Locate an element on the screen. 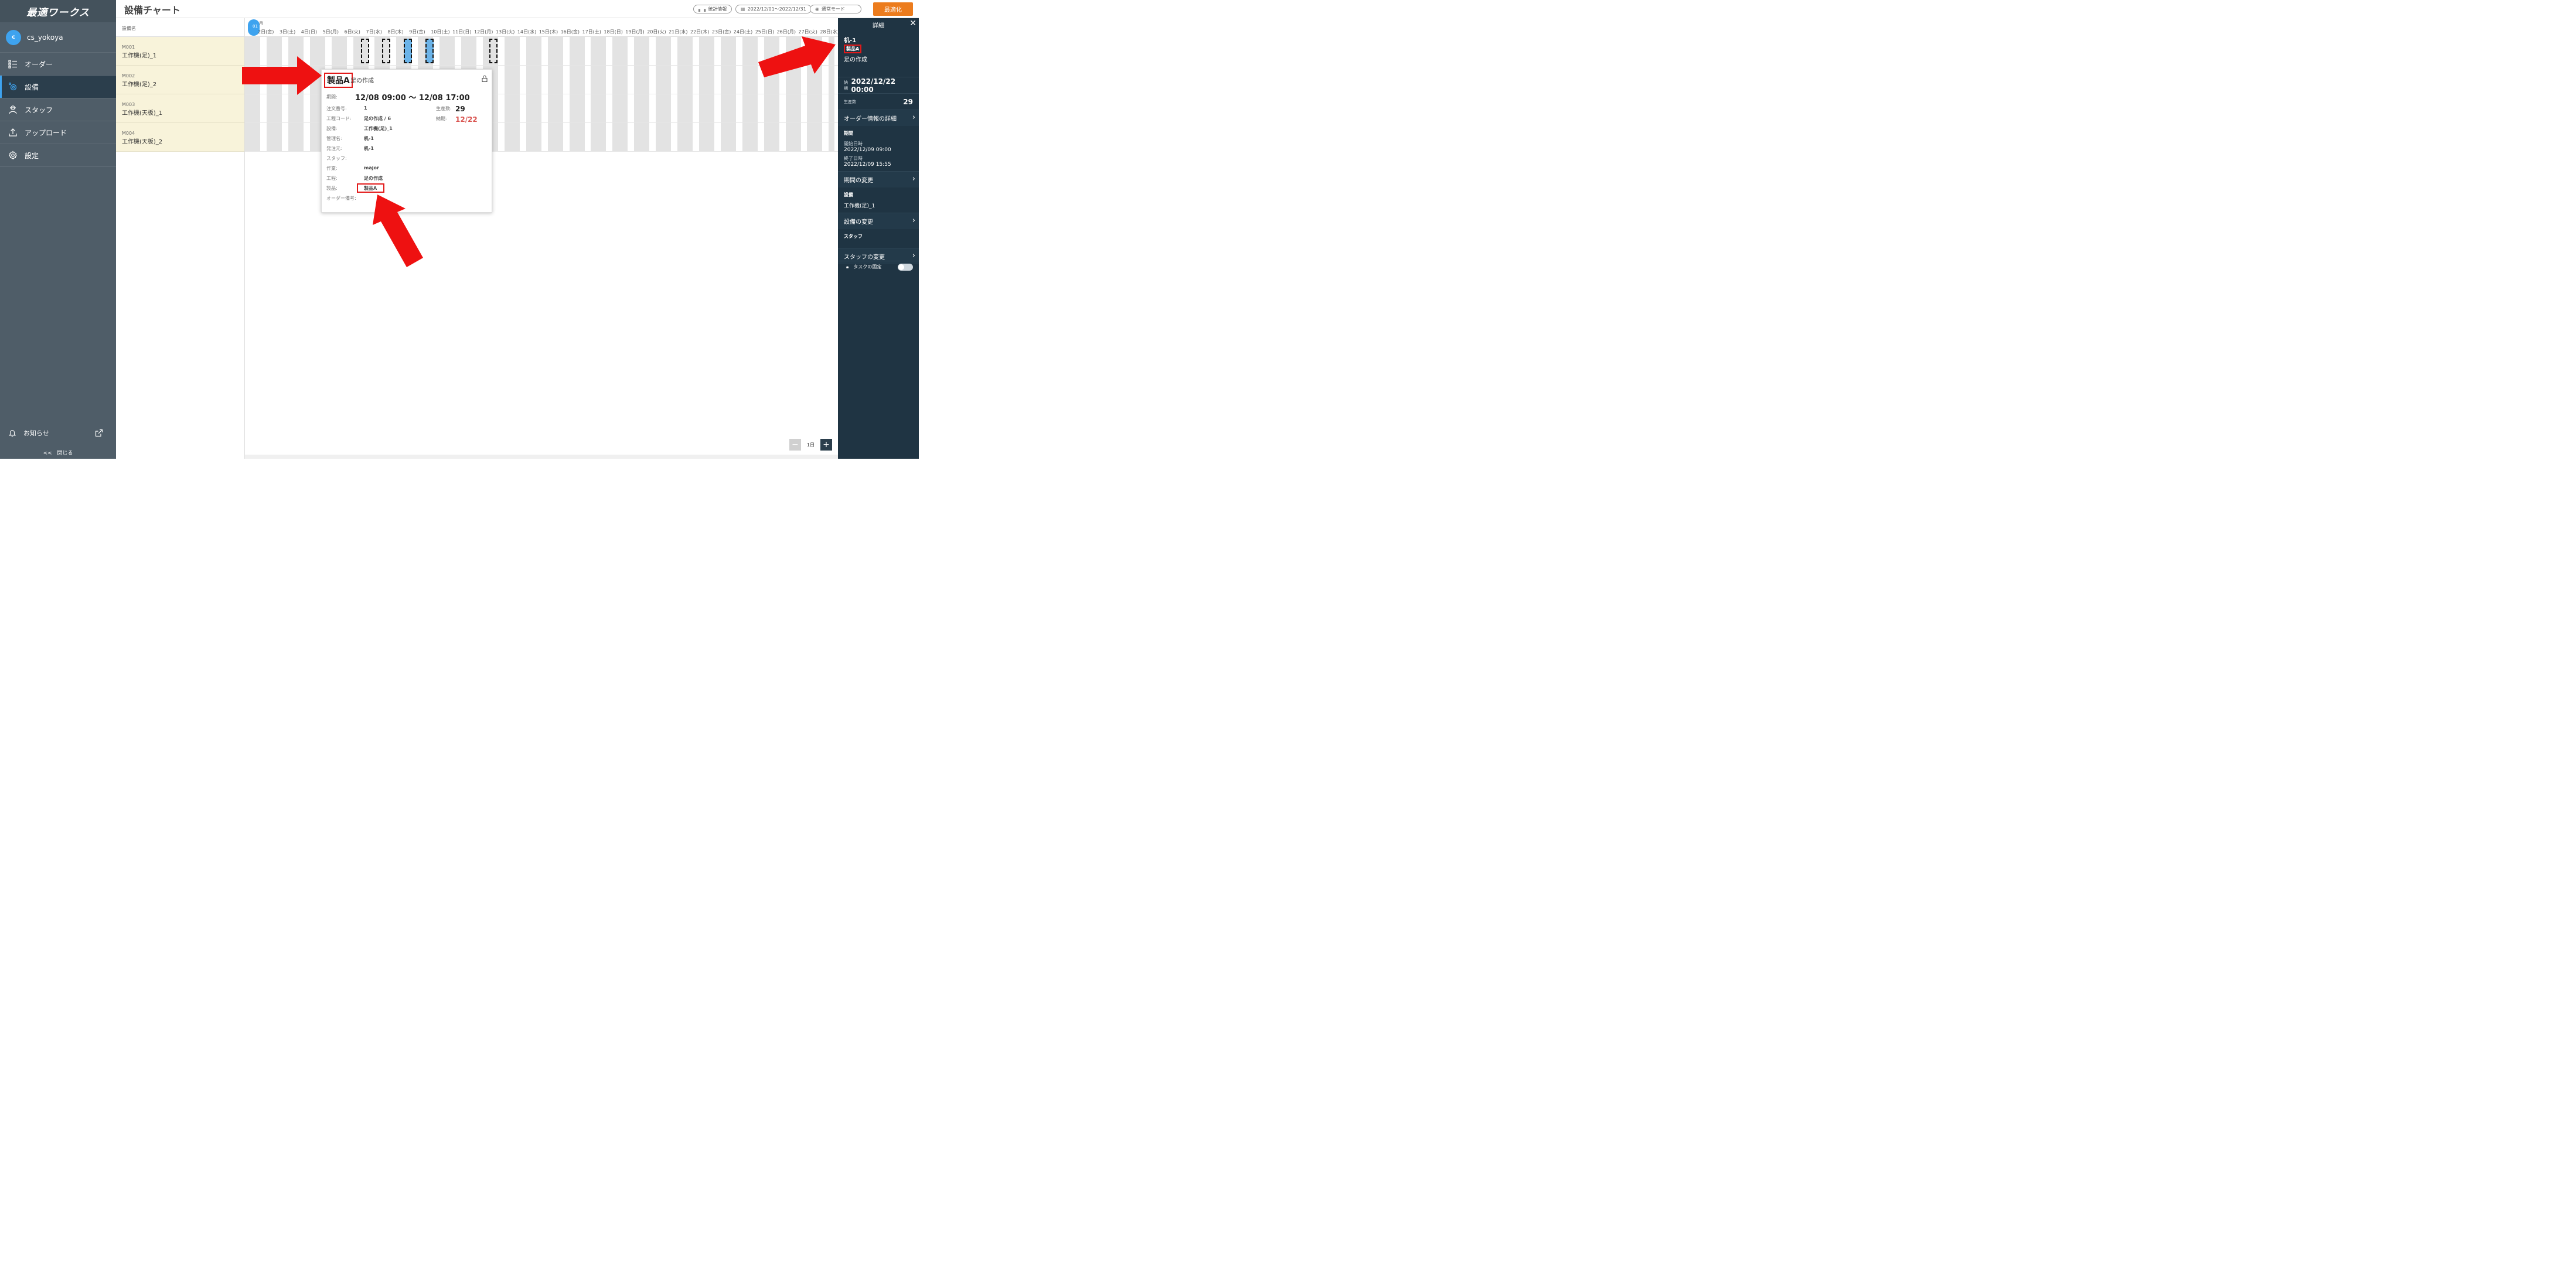 The height and width of the screenshot is (1286, 2576). day-label: 6日(火) is located at coordinates (352, 32).